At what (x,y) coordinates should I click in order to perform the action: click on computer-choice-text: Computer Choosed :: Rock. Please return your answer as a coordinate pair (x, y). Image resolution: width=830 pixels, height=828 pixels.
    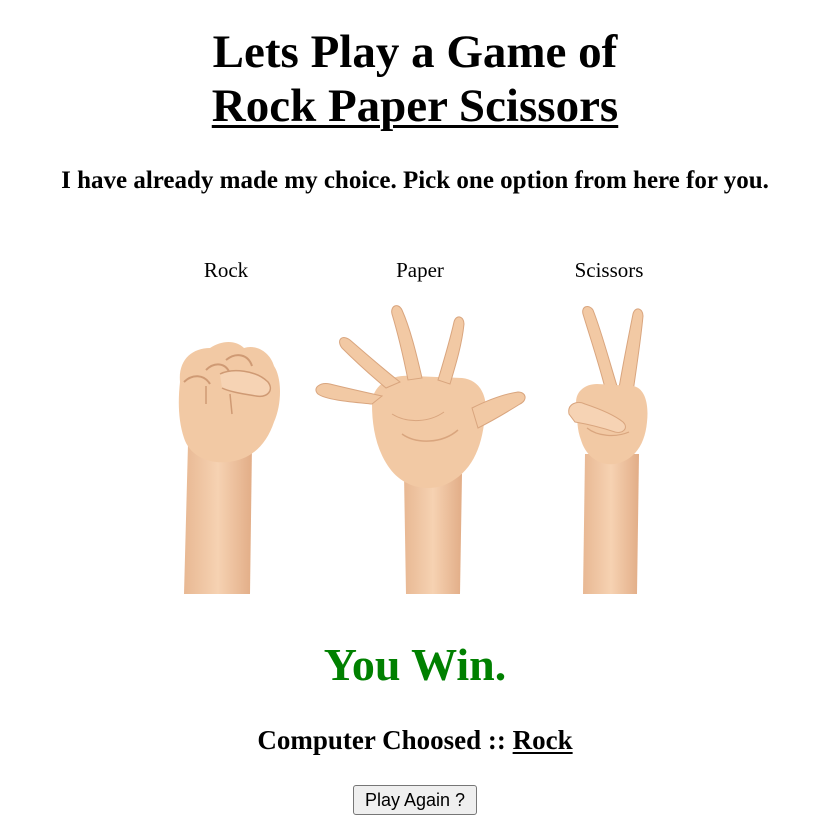
    Looking at the image, I should click on (415, 740).